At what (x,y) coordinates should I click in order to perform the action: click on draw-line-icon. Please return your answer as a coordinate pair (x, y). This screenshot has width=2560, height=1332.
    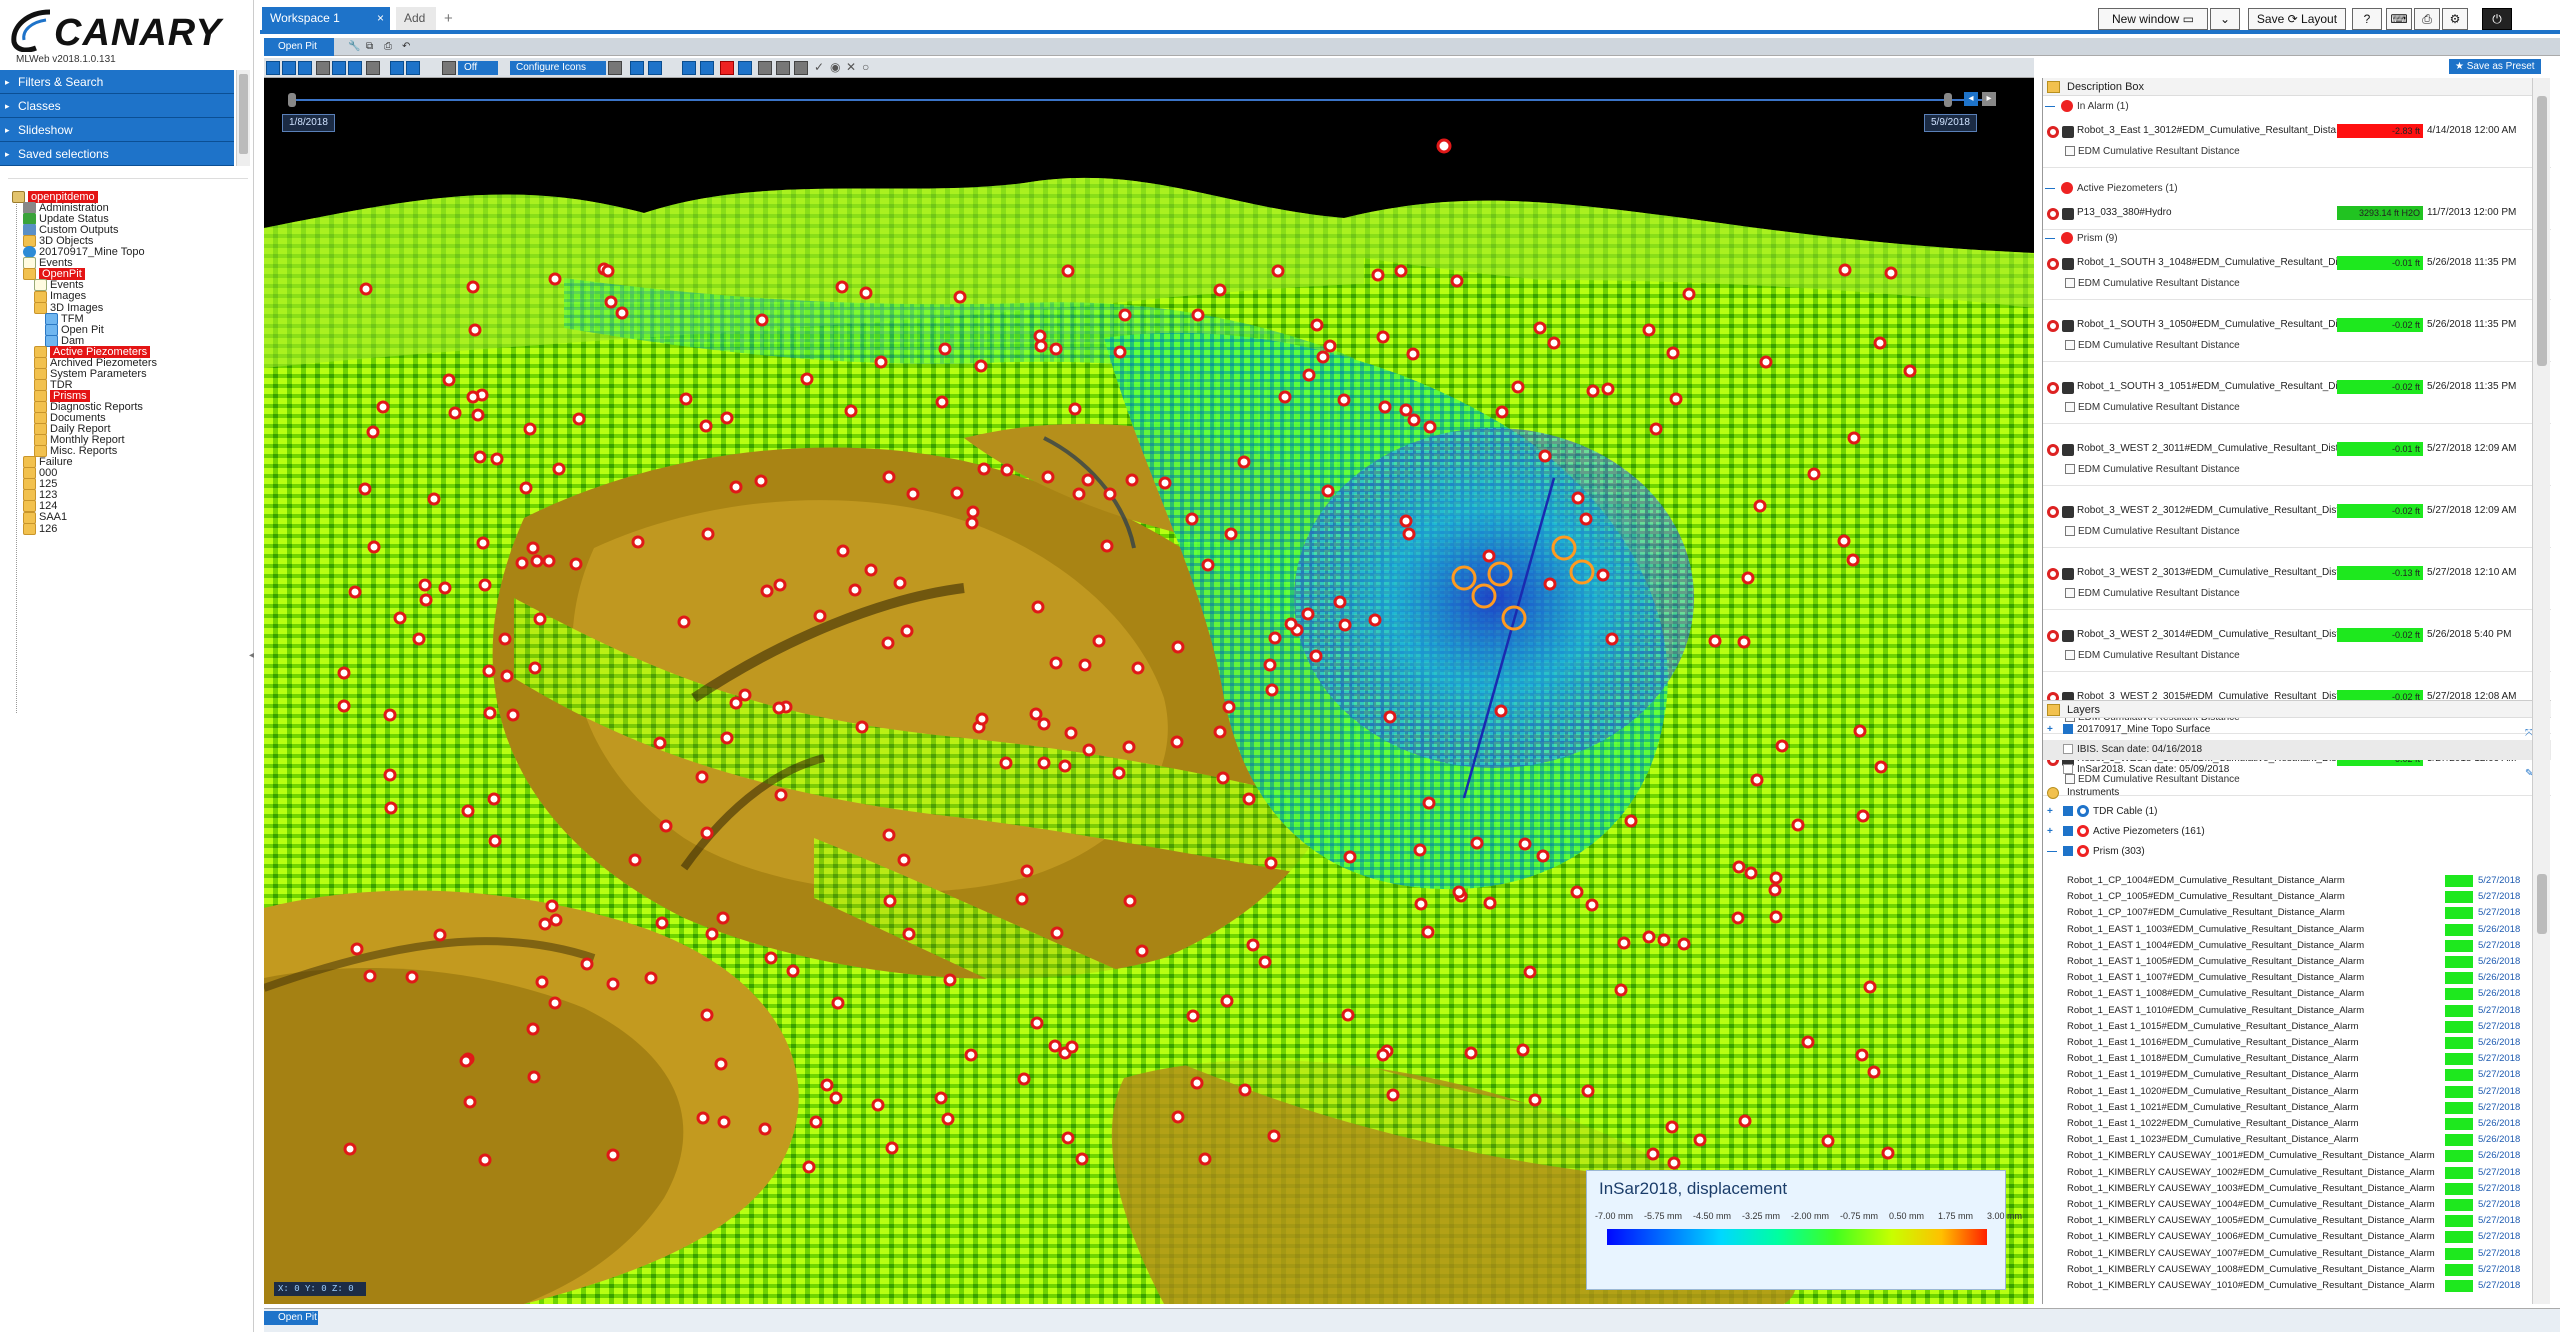
    Looking at the image, I should click on (397, 68).